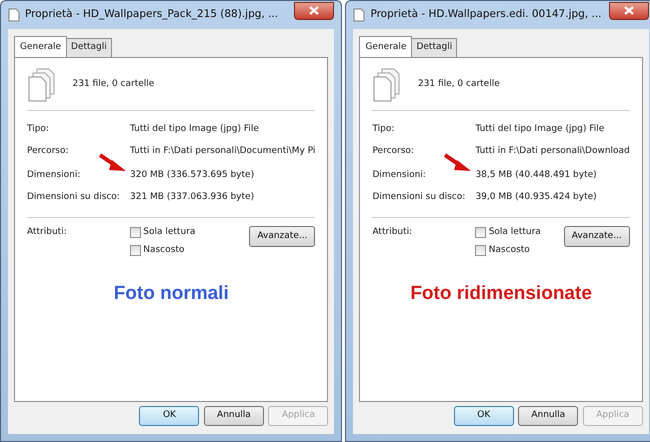 Image resolution: width=650 pixels, height=442 pixels. What do you see at coordinates (536, 175) in the screenshot?
I see `property-value: 38,5 MB (40.448.491 byte)` at bounding box center [536, 175].